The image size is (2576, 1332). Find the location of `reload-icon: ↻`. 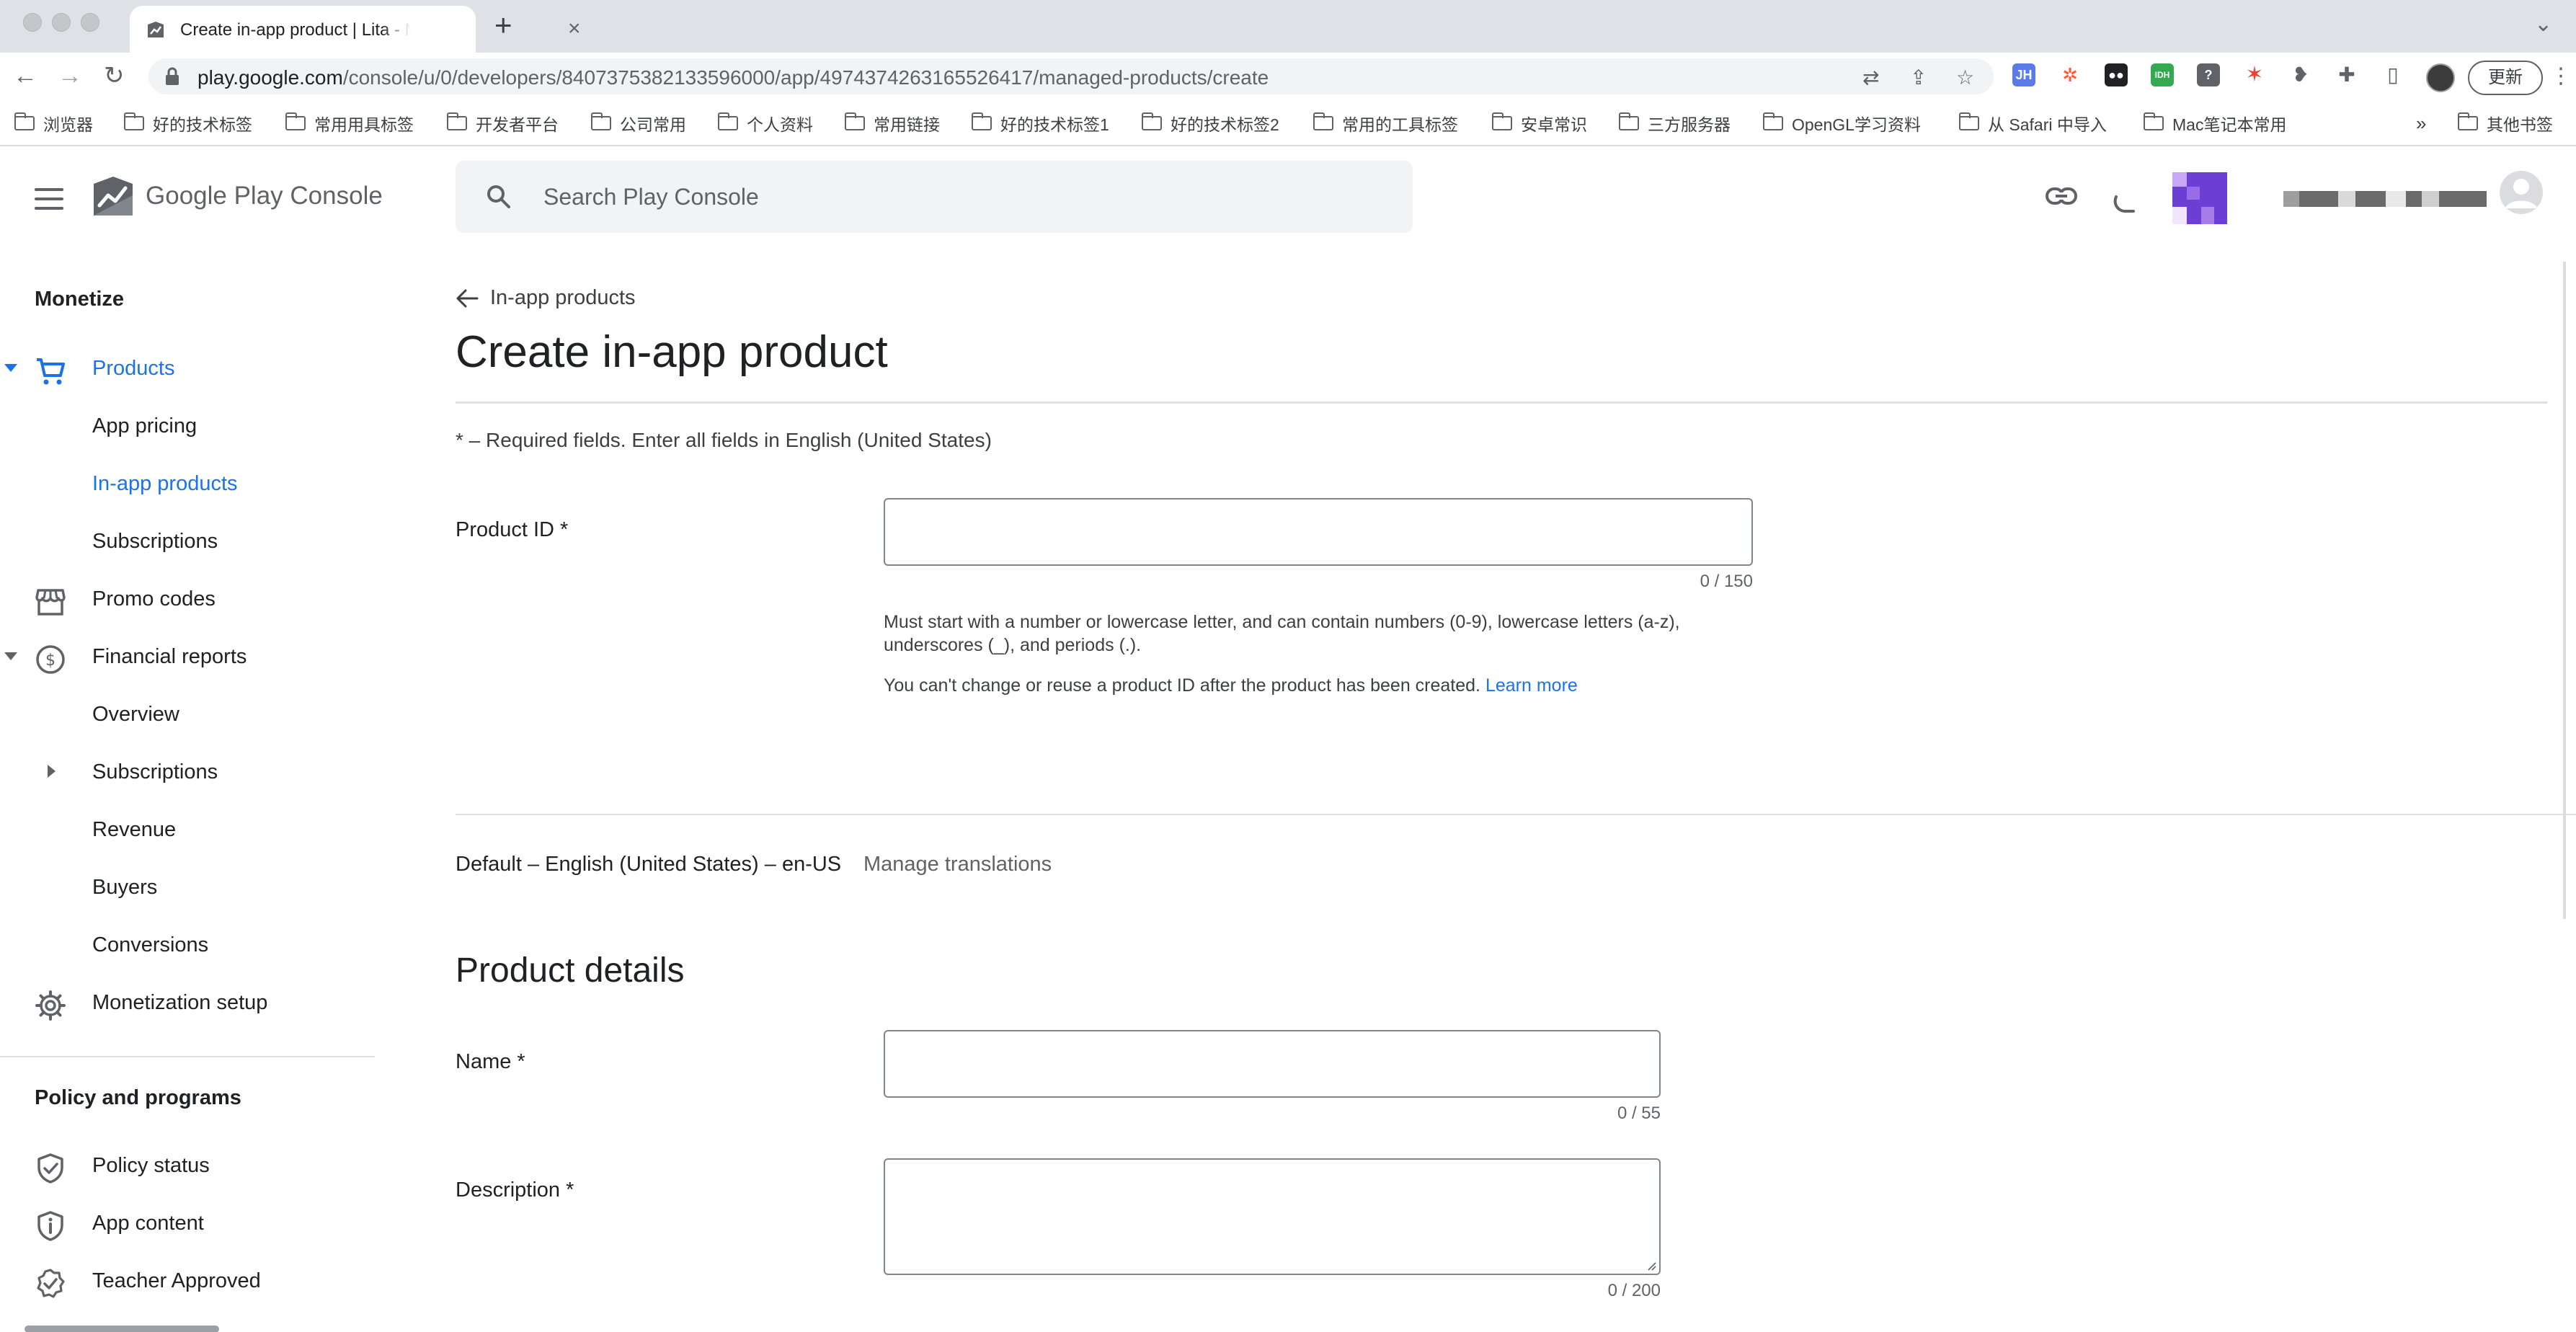

reload-icon: ↻ is located at coordinates (114, 76).